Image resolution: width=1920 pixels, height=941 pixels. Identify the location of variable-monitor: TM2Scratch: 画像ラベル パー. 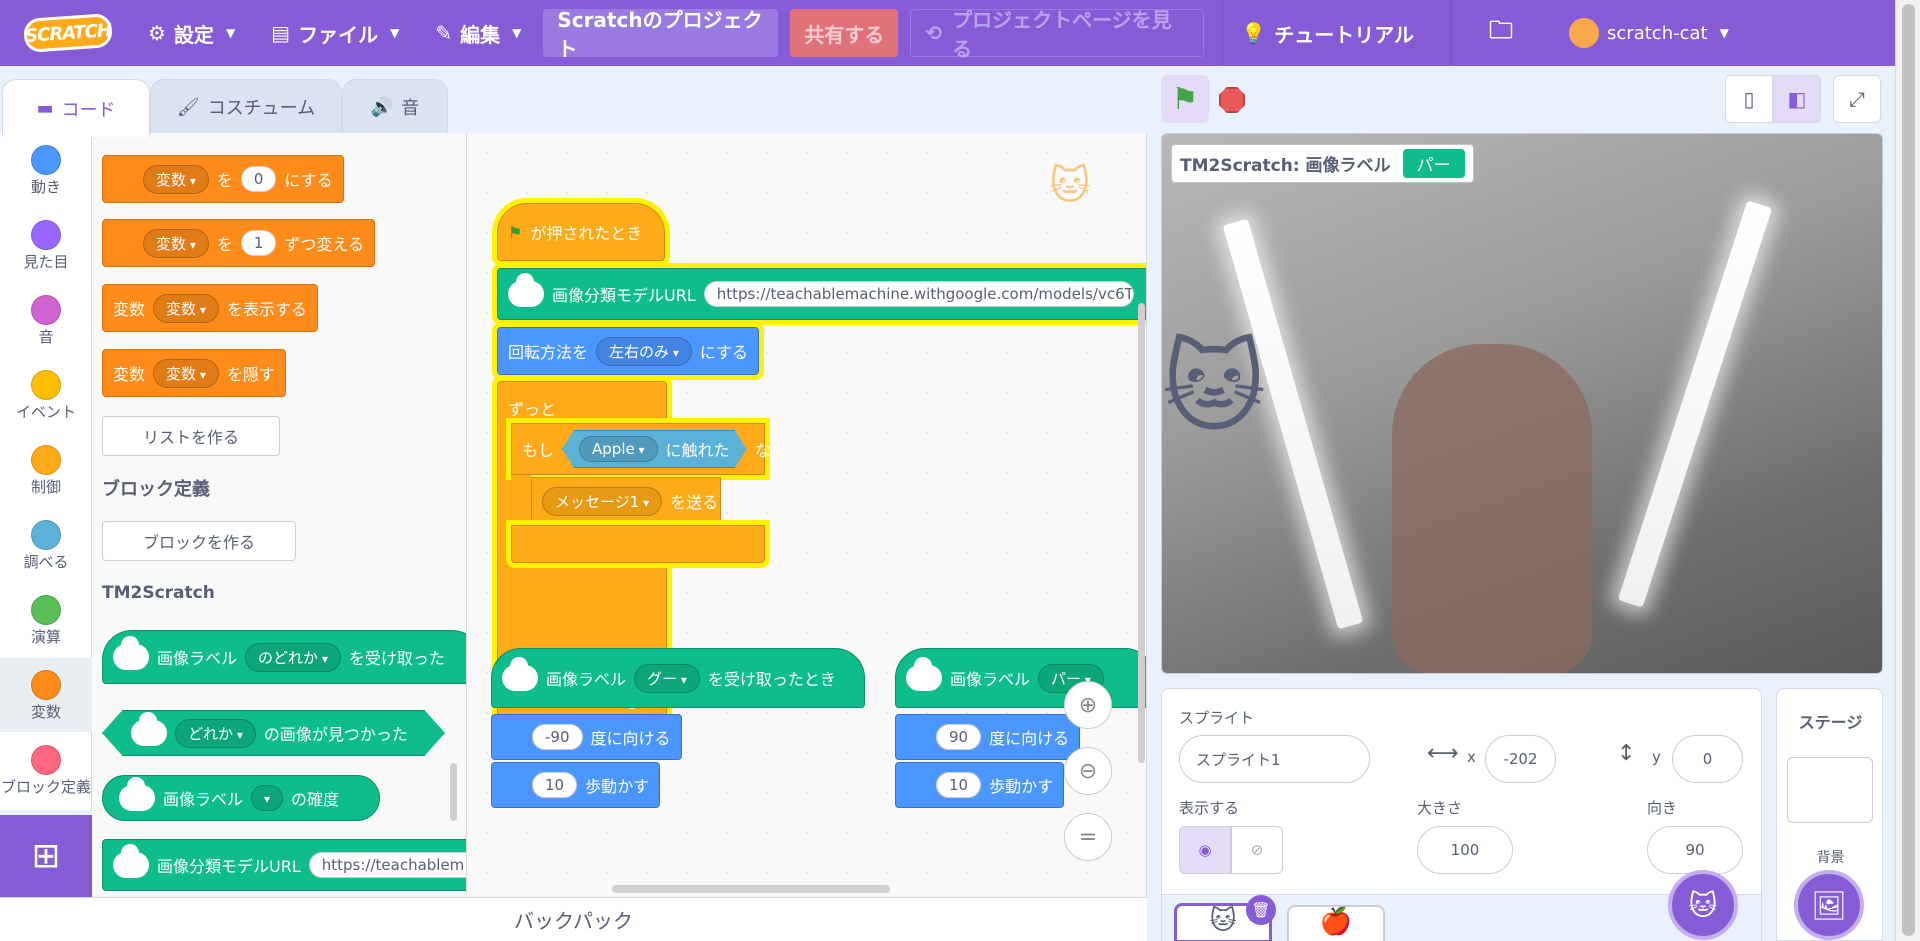
(1322, 163).